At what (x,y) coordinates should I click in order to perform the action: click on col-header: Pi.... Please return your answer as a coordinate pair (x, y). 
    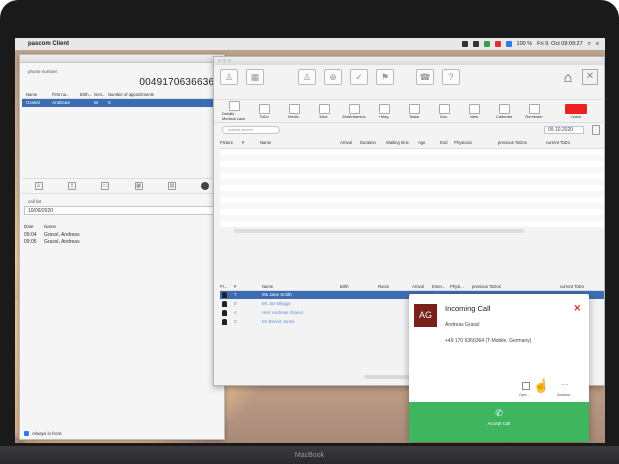
    Looking at the image, I should click on (223, 286).